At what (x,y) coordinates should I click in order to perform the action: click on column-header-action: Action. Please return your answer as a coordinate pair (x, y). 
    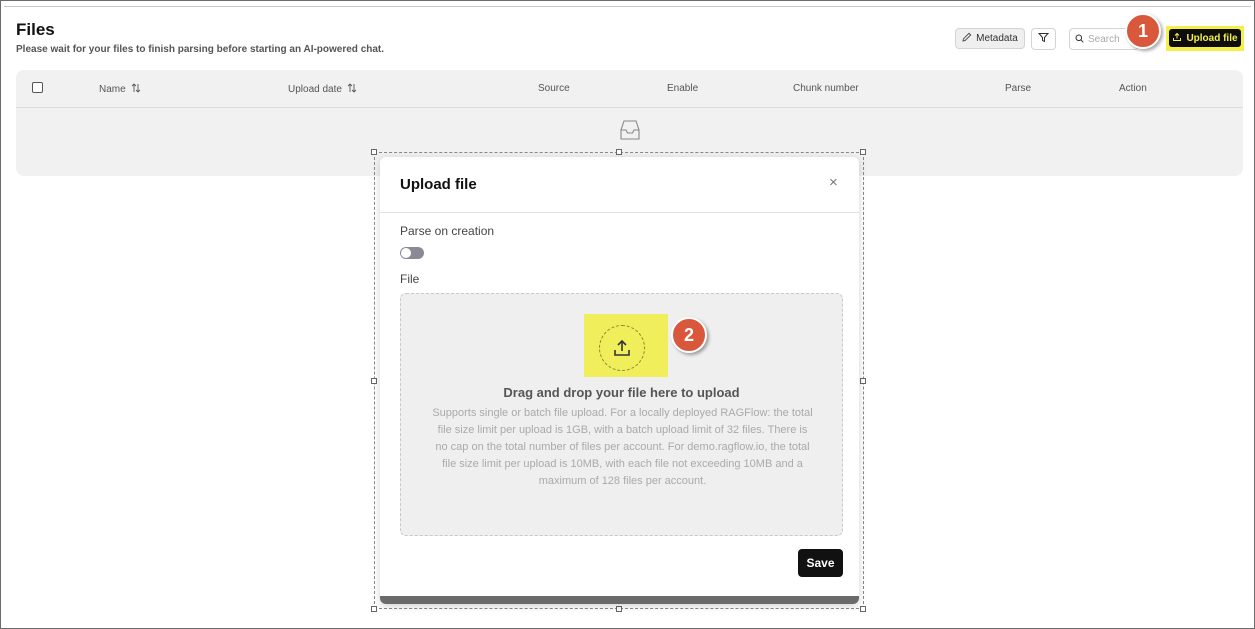
    Looking at the image, I should click on (1133, 88).